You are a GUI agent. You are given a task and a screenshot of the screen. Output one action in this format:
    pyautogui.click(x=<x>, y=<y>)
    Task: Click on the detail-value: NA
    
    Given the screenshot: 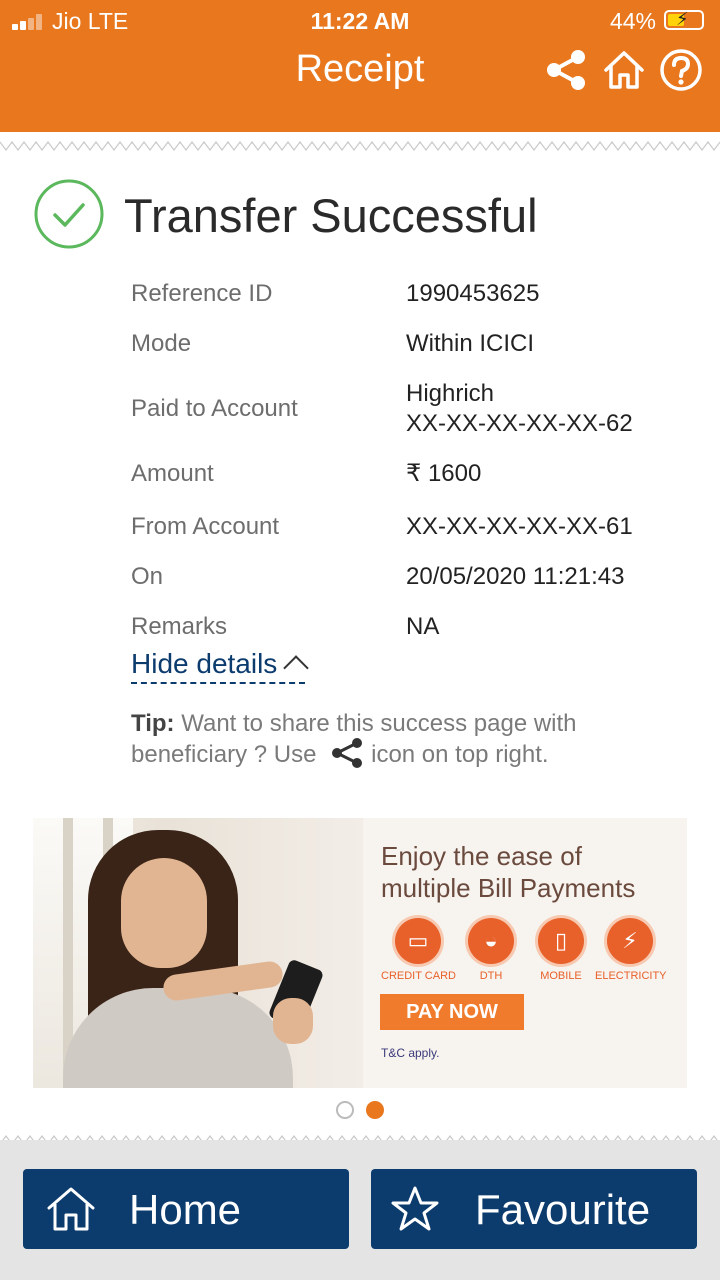 What is the action you would take?
    pyautogui.click(x=423, y=626)
    